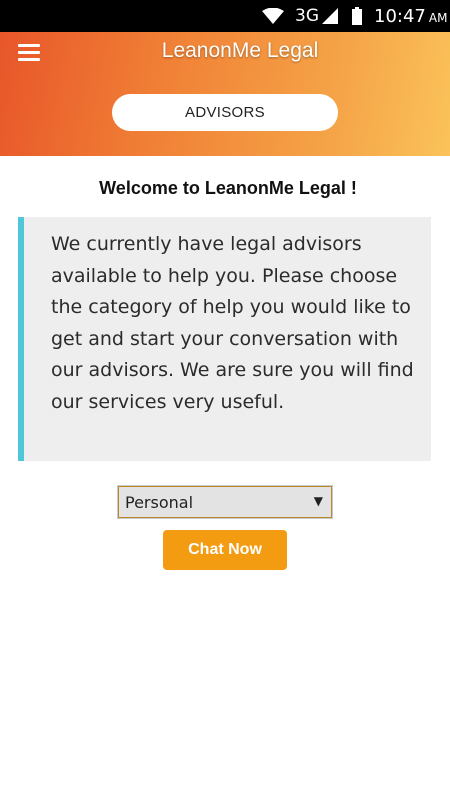 The height and width of the screenshot is (800, 450). Describe the element at coordinates (228, 188) in the screenshot. I see `welcome-heading: Welcome to LeanonMe Legal !` at that location.